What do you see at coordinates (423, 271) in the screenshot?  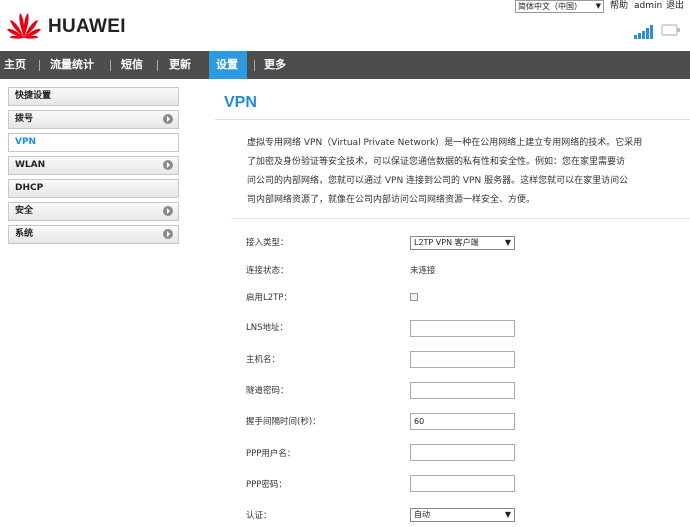 I see `connection-status-value: 未连接` at bounding box center [423, 271].